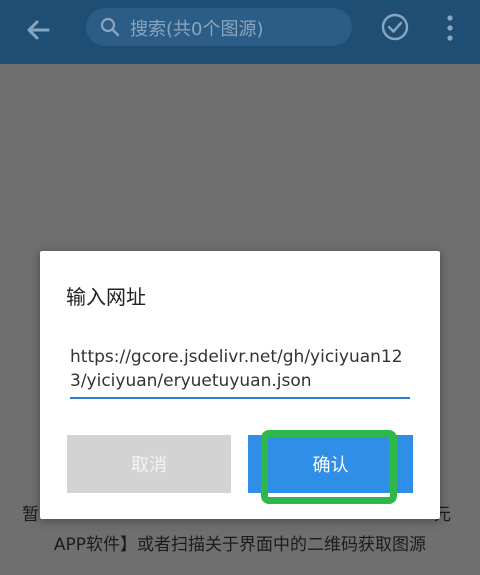  I want to click on search-icon, so click(110, 27).